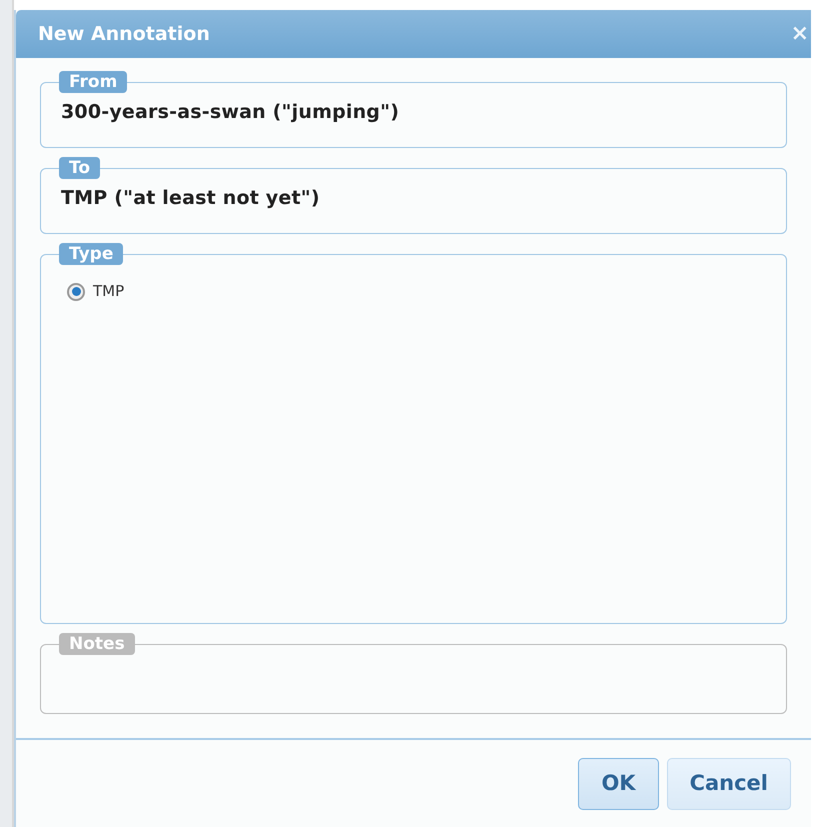  Describe the element at coordinates (190, 198) in the screenshot. I see `field-value: TMP ("at least not yet")` at that location.